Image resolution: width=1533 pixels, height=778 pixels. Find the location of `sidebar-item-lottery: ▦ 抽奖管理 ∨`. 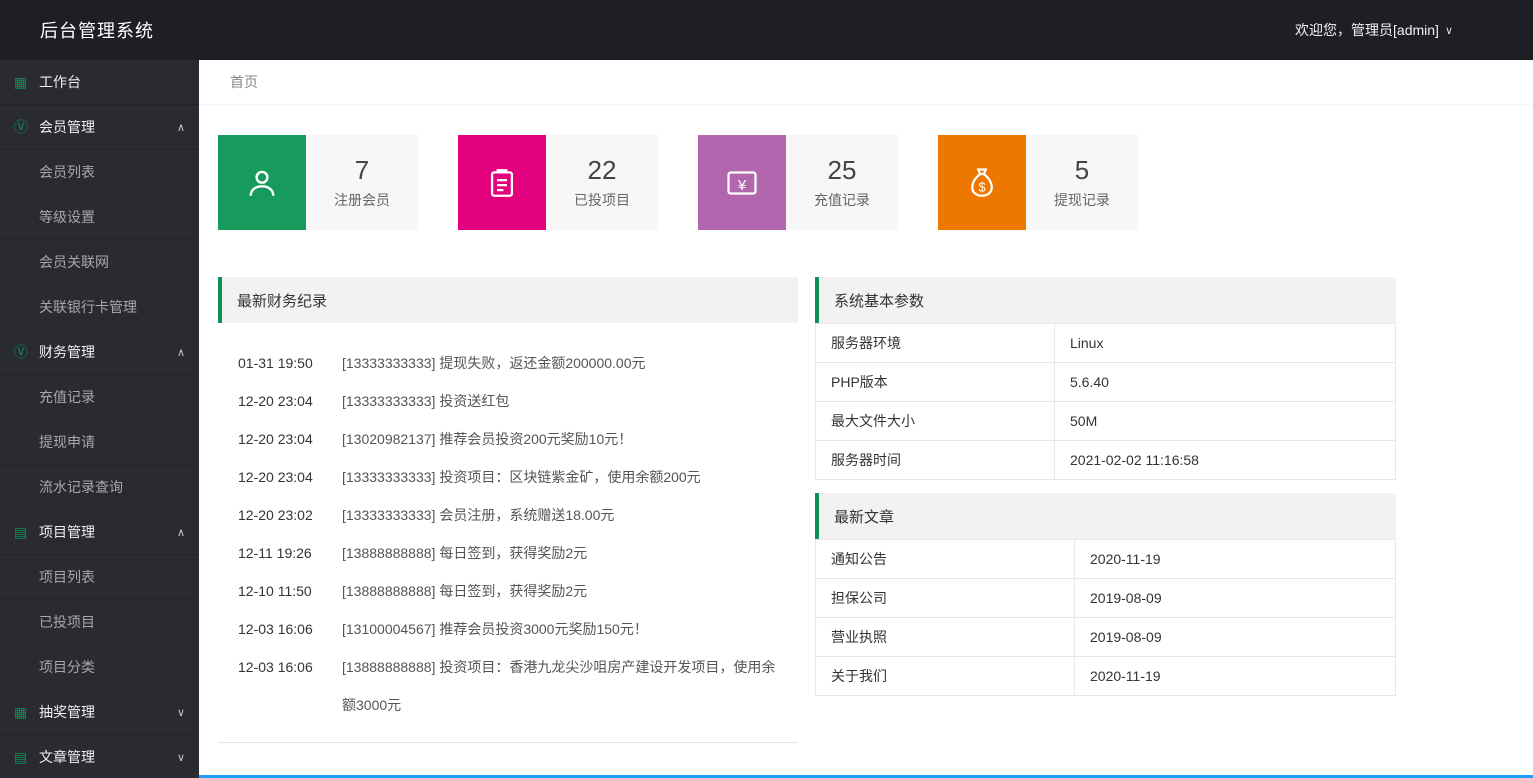

sidebar-item-lottery: ▦ 抽奖管理 ∨ is located at coordinates (99, 712).